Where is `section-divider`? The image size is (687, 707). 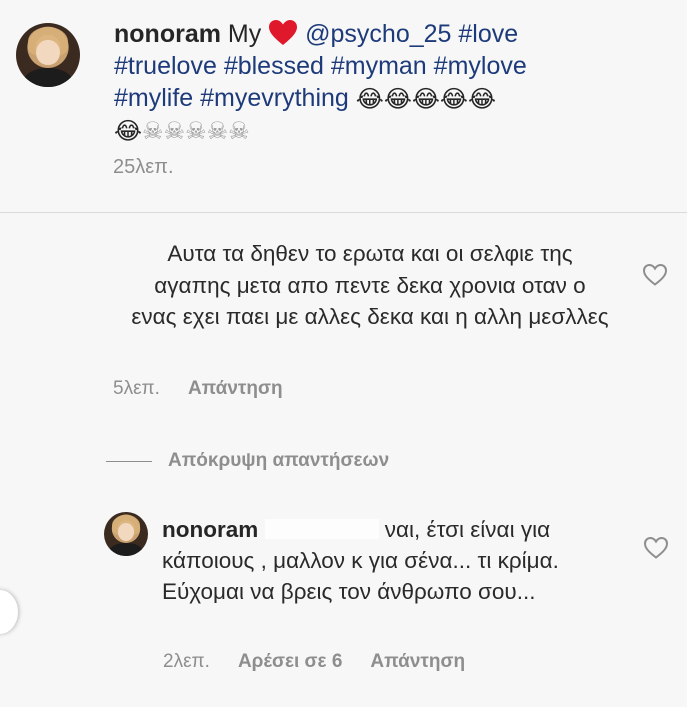 section-divider is located at coordinates (343, 212).